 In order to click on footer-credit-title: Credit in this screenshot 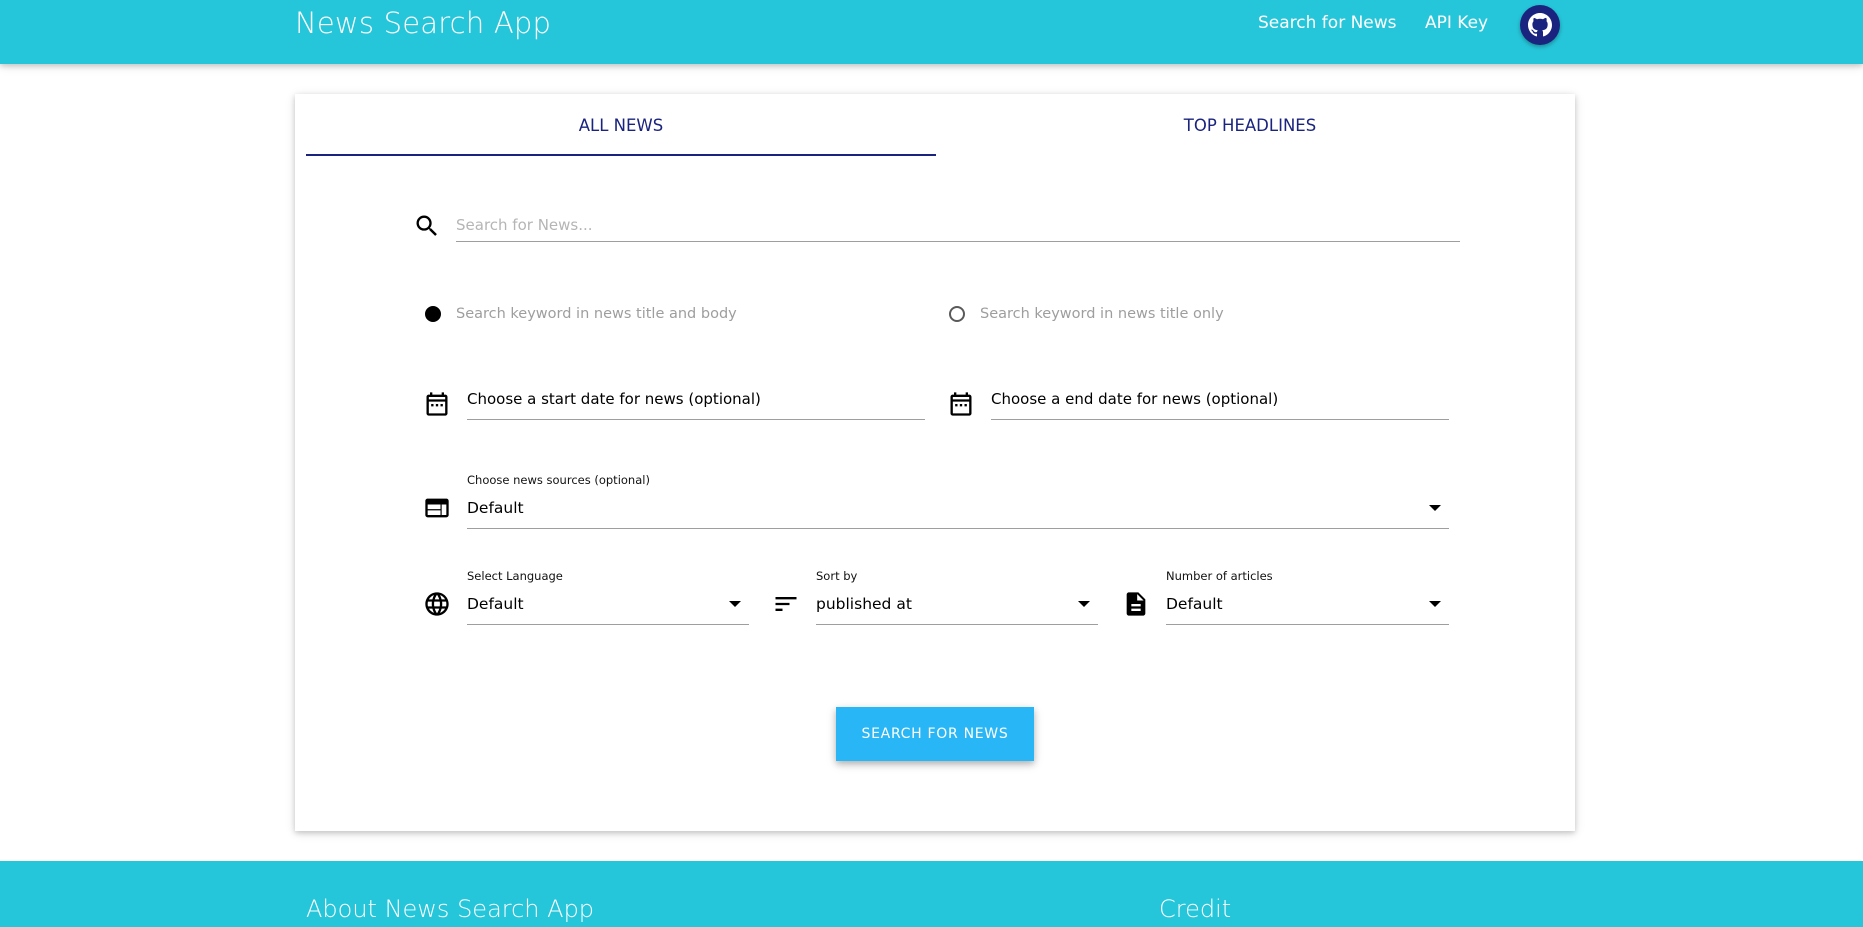, I will do `click(1195, 909)`.